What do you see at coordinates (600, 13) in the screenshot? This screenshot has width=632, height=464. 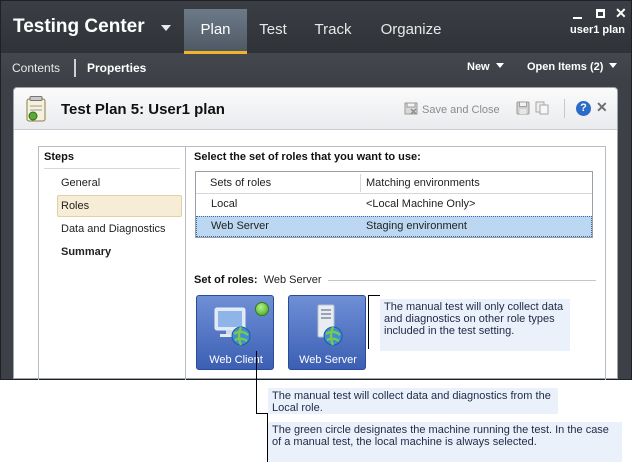 I see `maximize-icon` at bounding box center [600, 13].